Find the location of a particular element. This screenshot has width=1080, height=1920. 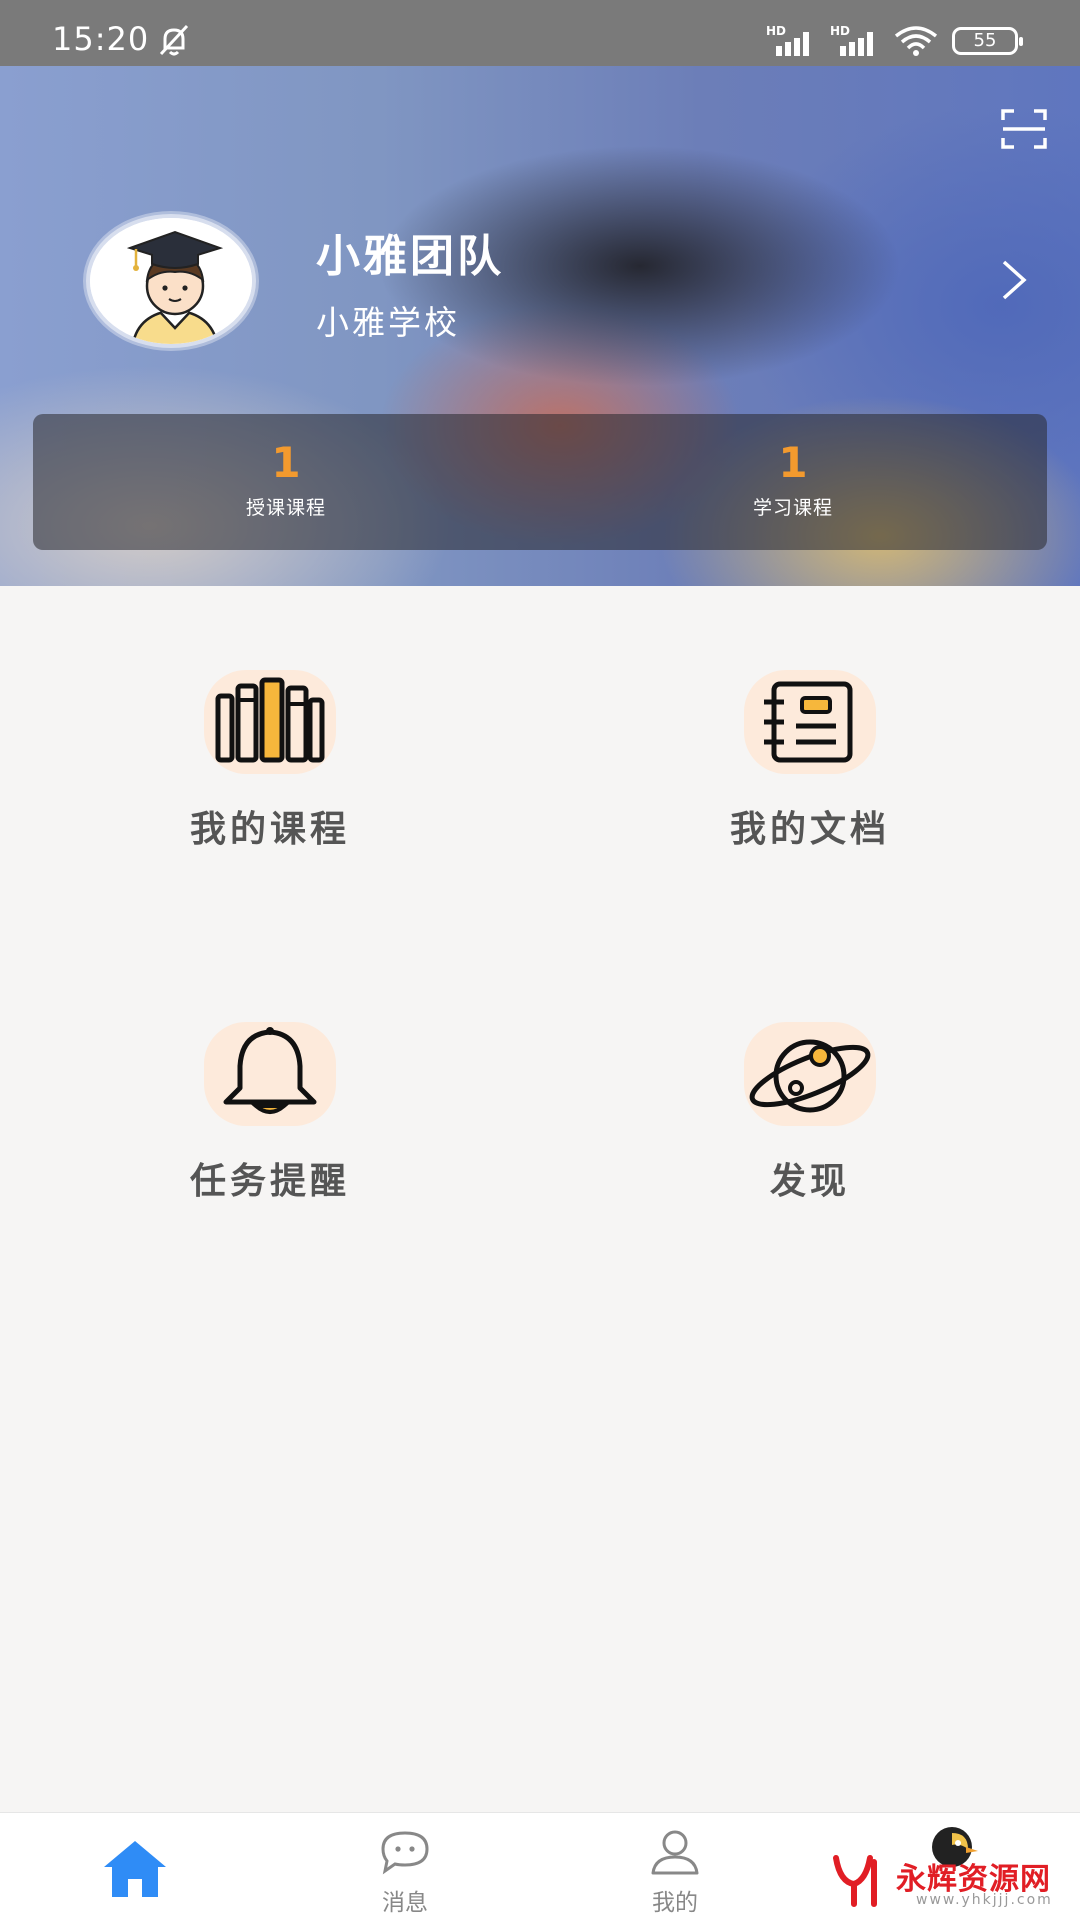

notebook-icon is located at coordinates (810, 722).